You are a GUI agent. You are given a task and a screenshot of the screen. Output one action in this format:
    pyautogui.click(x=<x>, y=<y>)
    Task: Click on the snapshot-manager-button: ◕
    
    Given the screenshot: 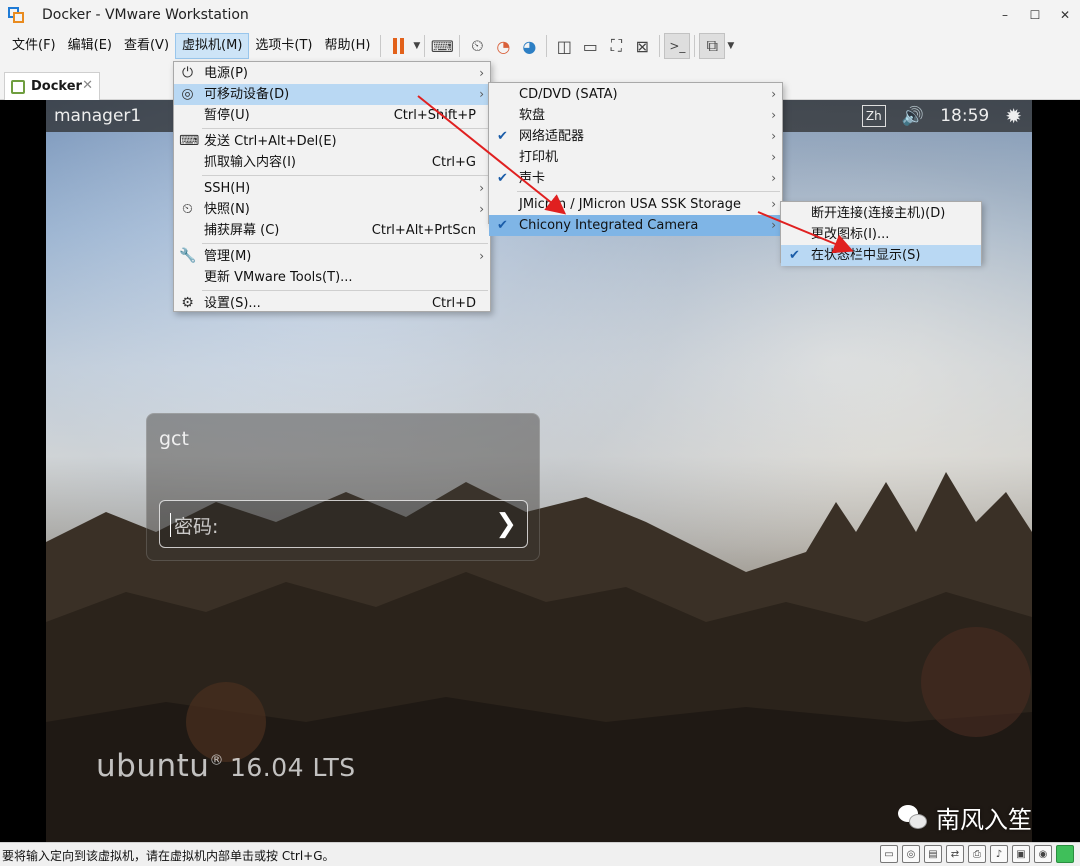 What is the action you would take?
    pyautogui.click(x=529, y=46)
    